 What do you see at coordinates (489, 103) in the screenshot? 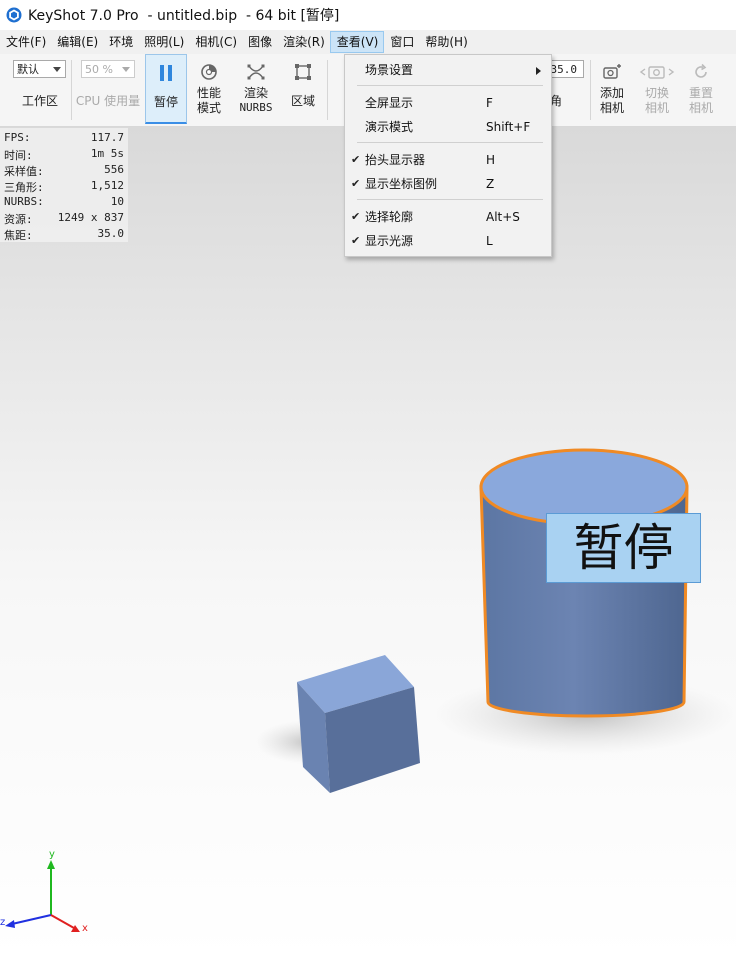
I see `menu-item-shortcut: F` at bounding box center [489, 103].